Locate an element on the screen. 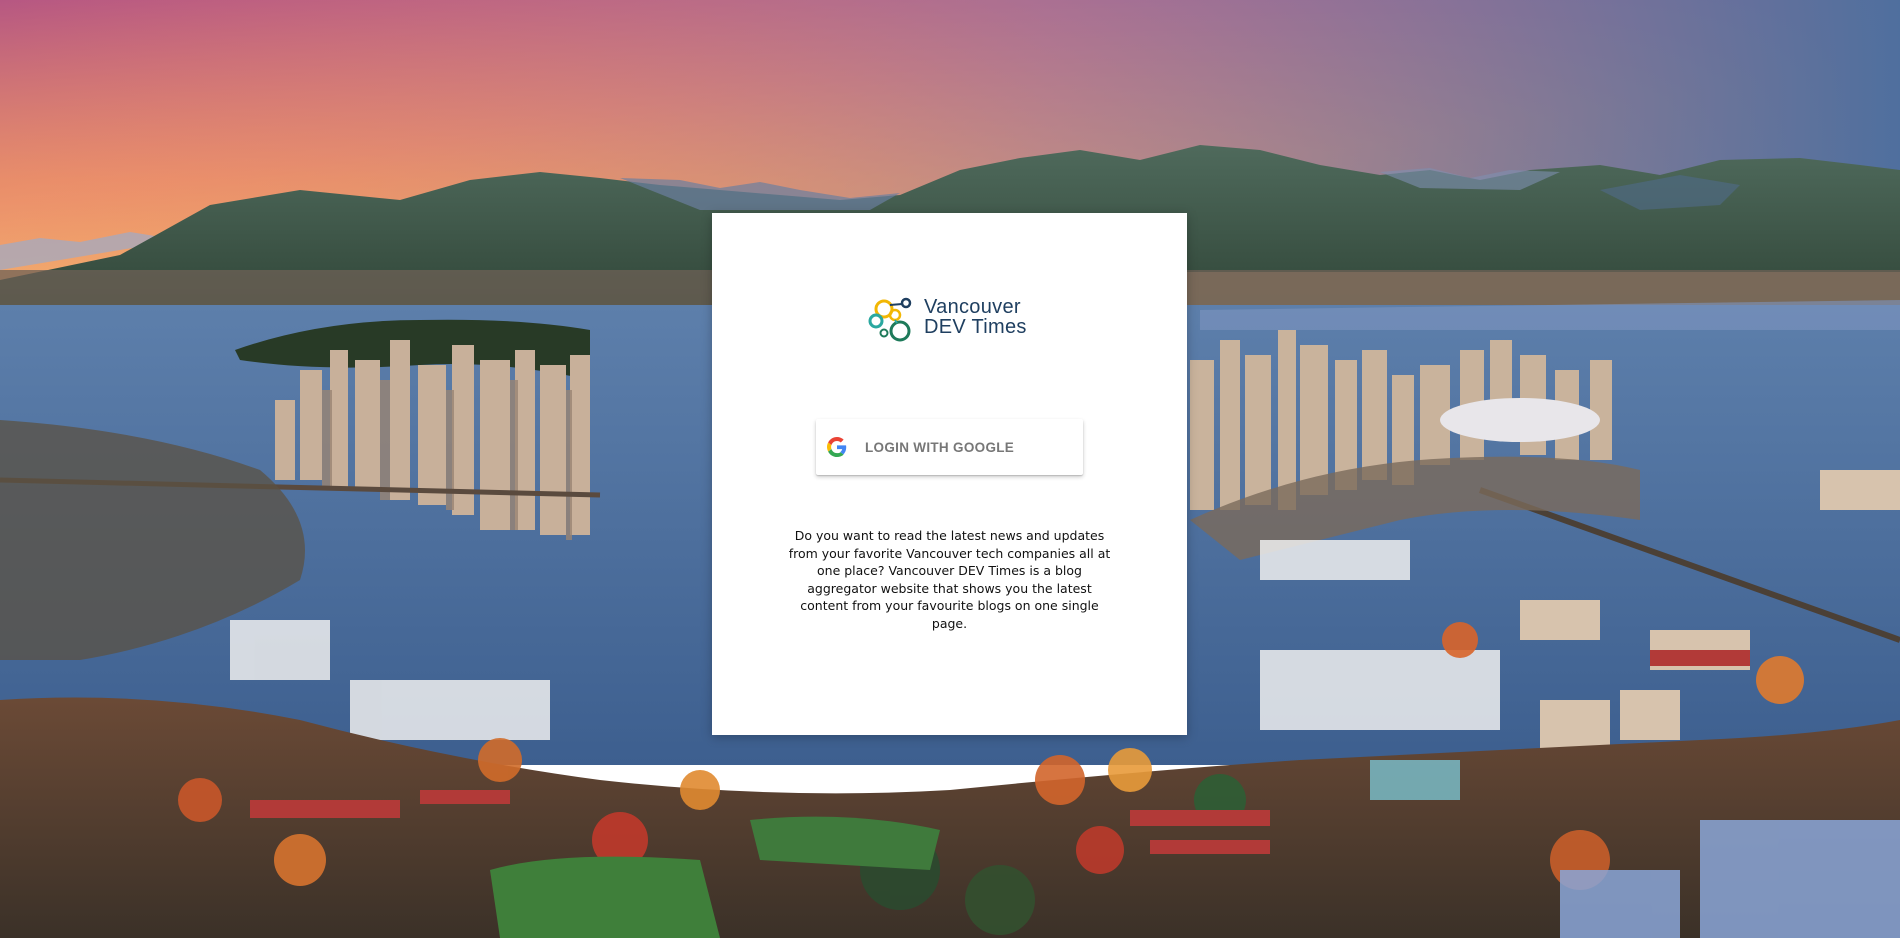  login-with-google-button: LOGIN WITH GOOGLE is located at coordinates (949, 447).